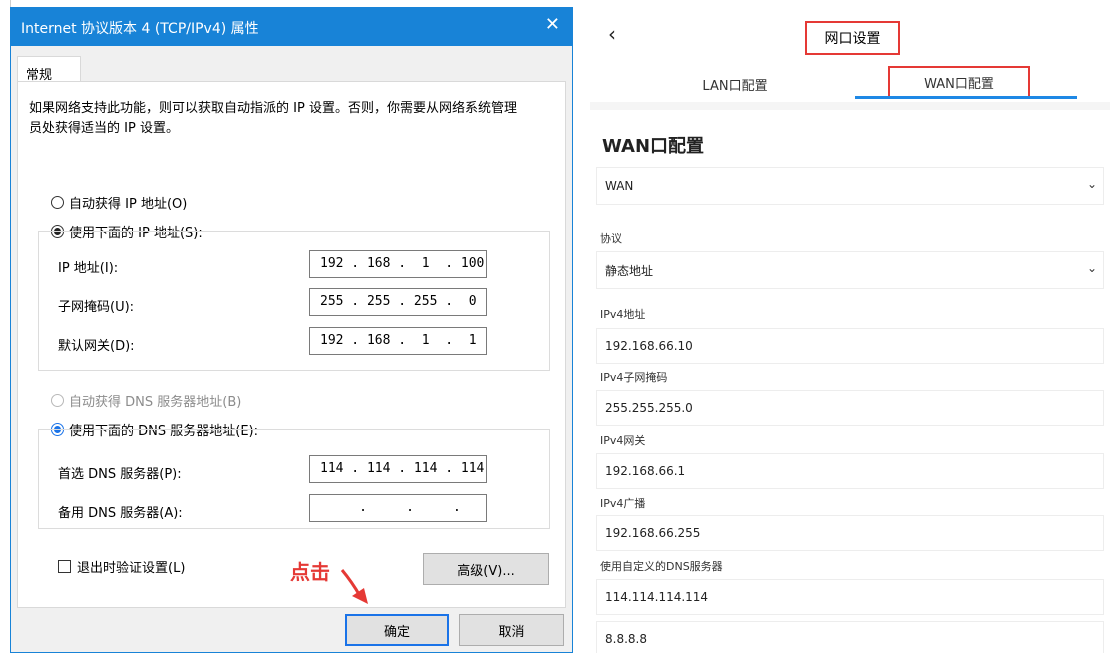 This screenshot has height=653, width=1110. What do you see at coordinates (661, 566) in the screenshot?
I see `custom-dns-label: 使用自定义的DNS服务器` at bounding box center [661, 566].